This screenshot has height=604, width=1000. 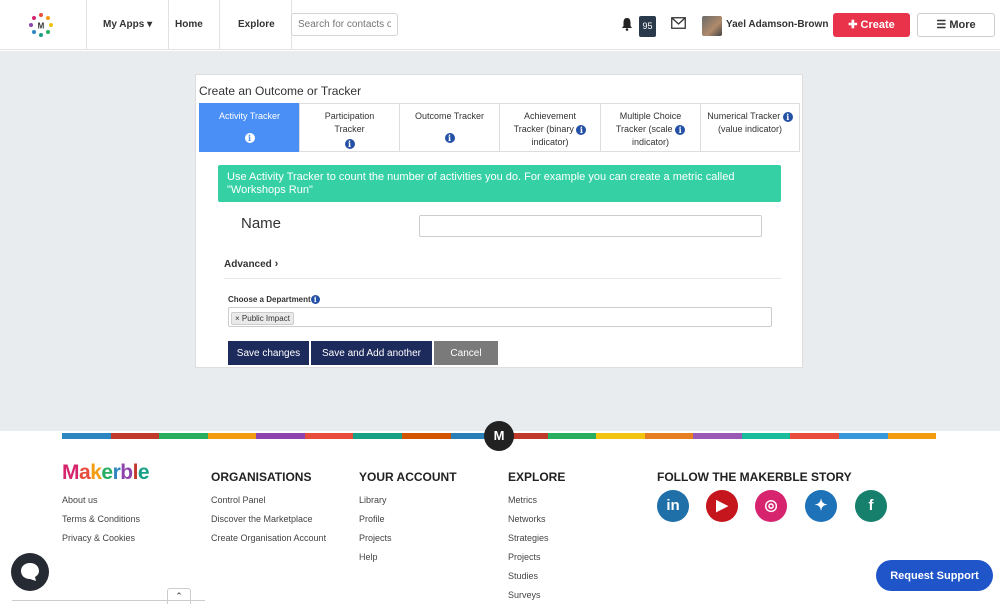 What do you see at coordinates (744, 116) in the screenshot?
I see `tab-label: Numerical Tracker` at bounding box center [744, 116].